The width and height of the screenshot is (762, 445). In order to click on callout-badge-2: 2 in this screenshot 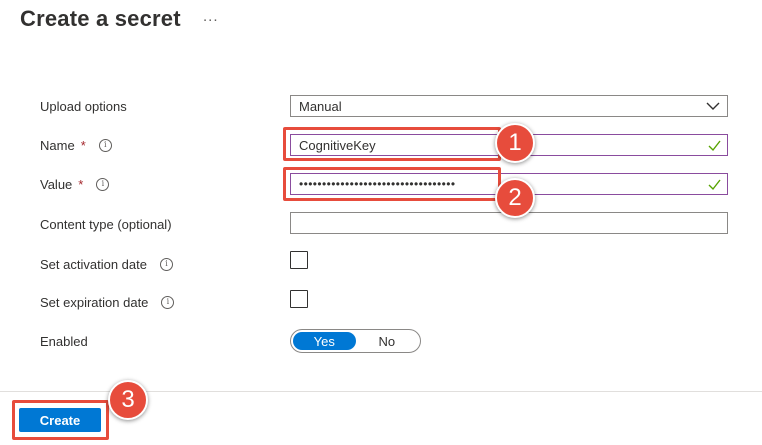, I will do `click(515, 198)`.